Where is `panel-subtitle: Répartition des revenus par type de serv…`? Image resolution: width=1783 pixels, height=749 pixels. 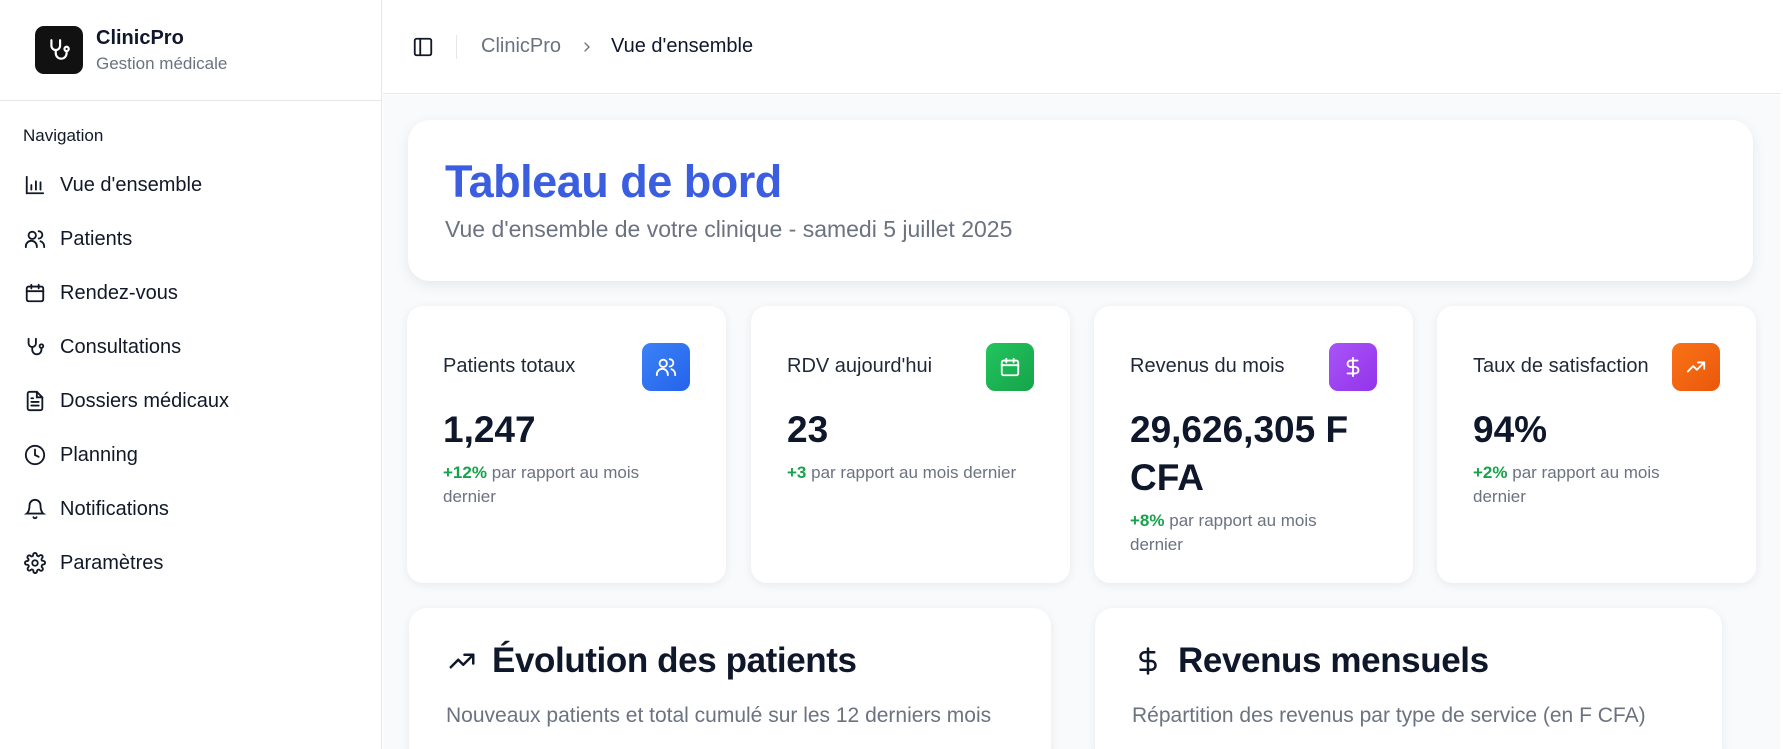
panel-subtitle: Répartition des revenus par type de serv… is located at coordinates (1389, 715).